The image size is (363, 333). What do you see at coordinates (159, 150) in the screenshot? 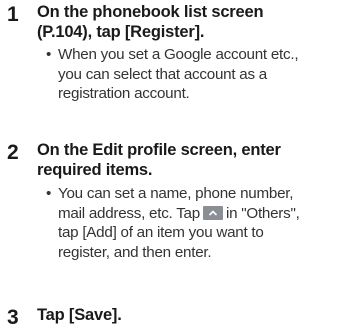
I see `step-title-line: On the Edit profile screen, enter` at bounding box center [159, 150].